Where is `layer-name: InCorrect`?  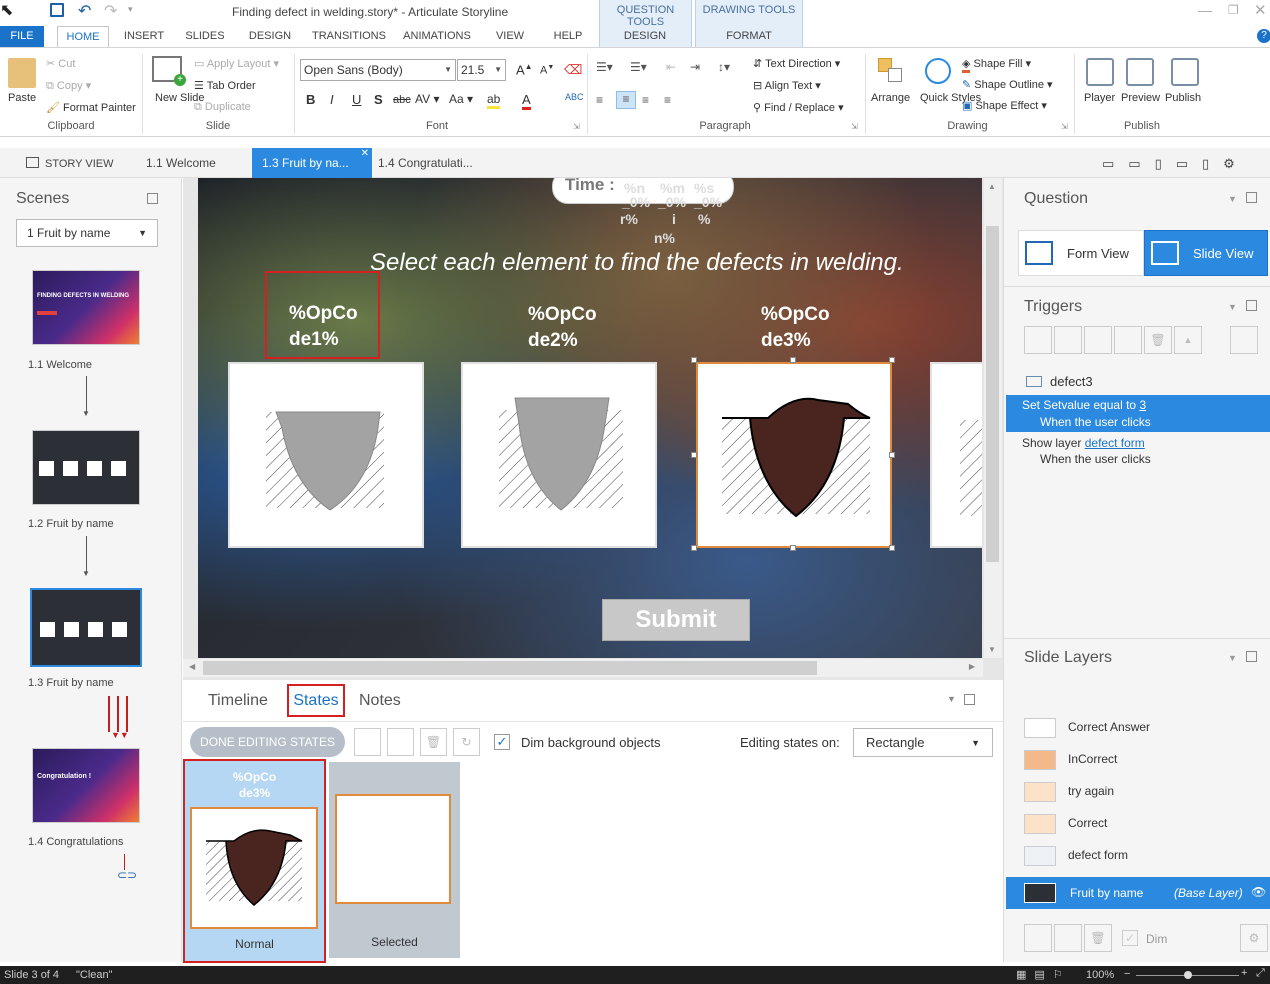 layer-name: InCorrect is located at coordinates (1092, 759).